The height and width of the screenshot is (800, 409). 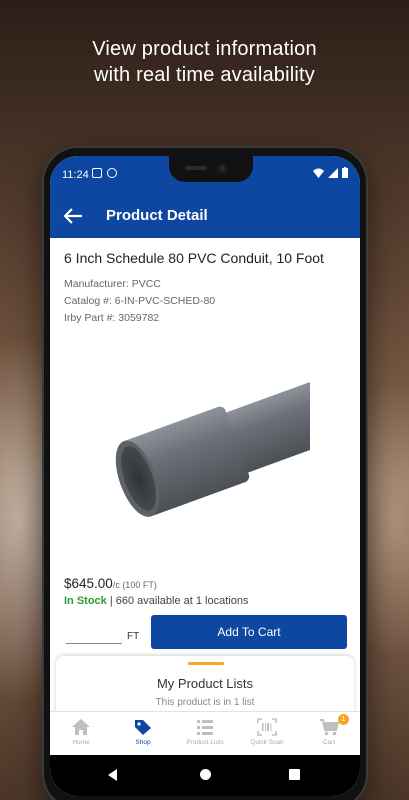 I want to click on add-to-cart-button: Add To Cart, so click(x=249, y=632).